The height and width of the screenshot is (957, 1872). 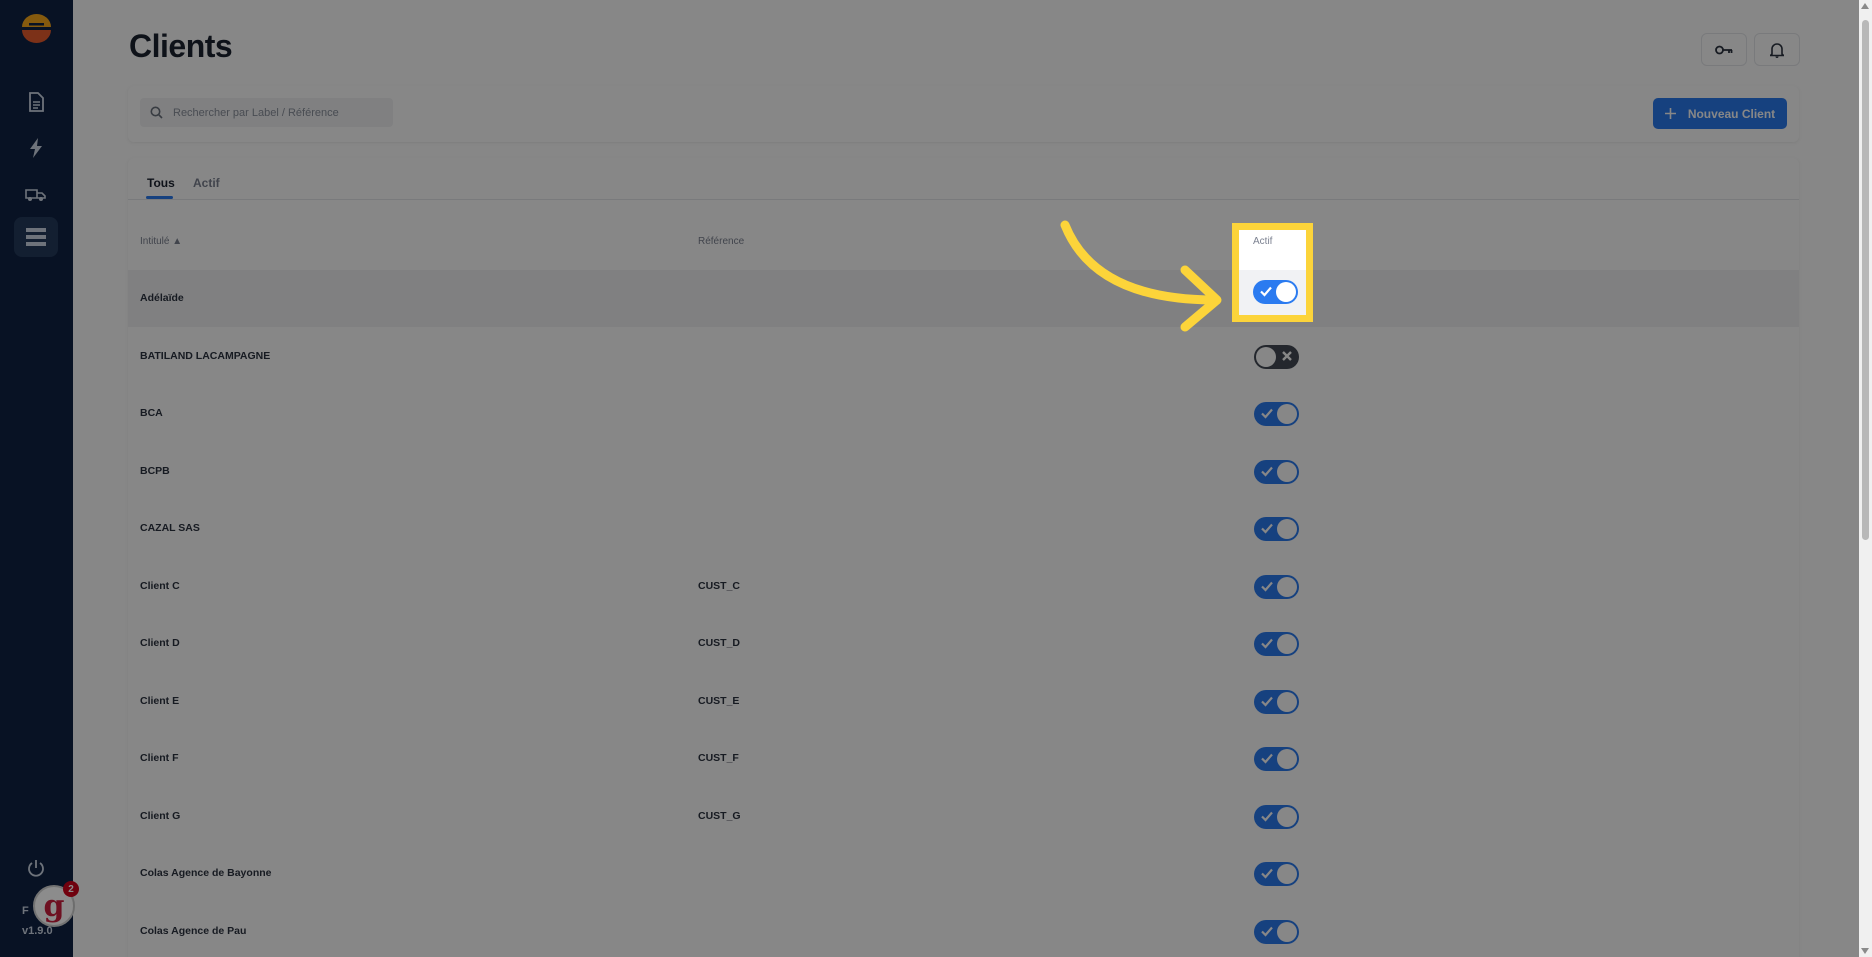 I want to click on client-reference: CUST_G, so click(x=719, y=815).